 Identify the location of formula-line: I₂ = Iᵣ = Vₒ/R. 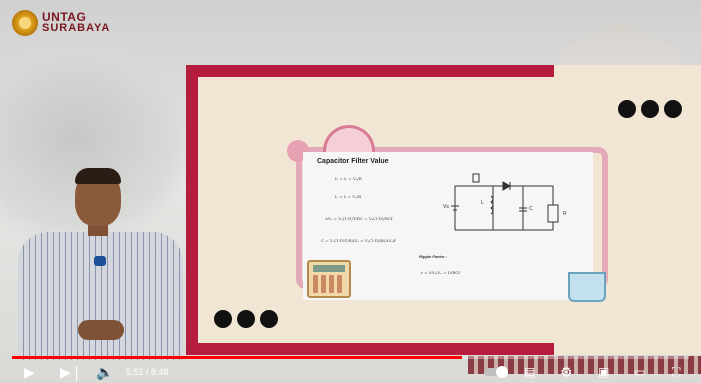
(348, 178).